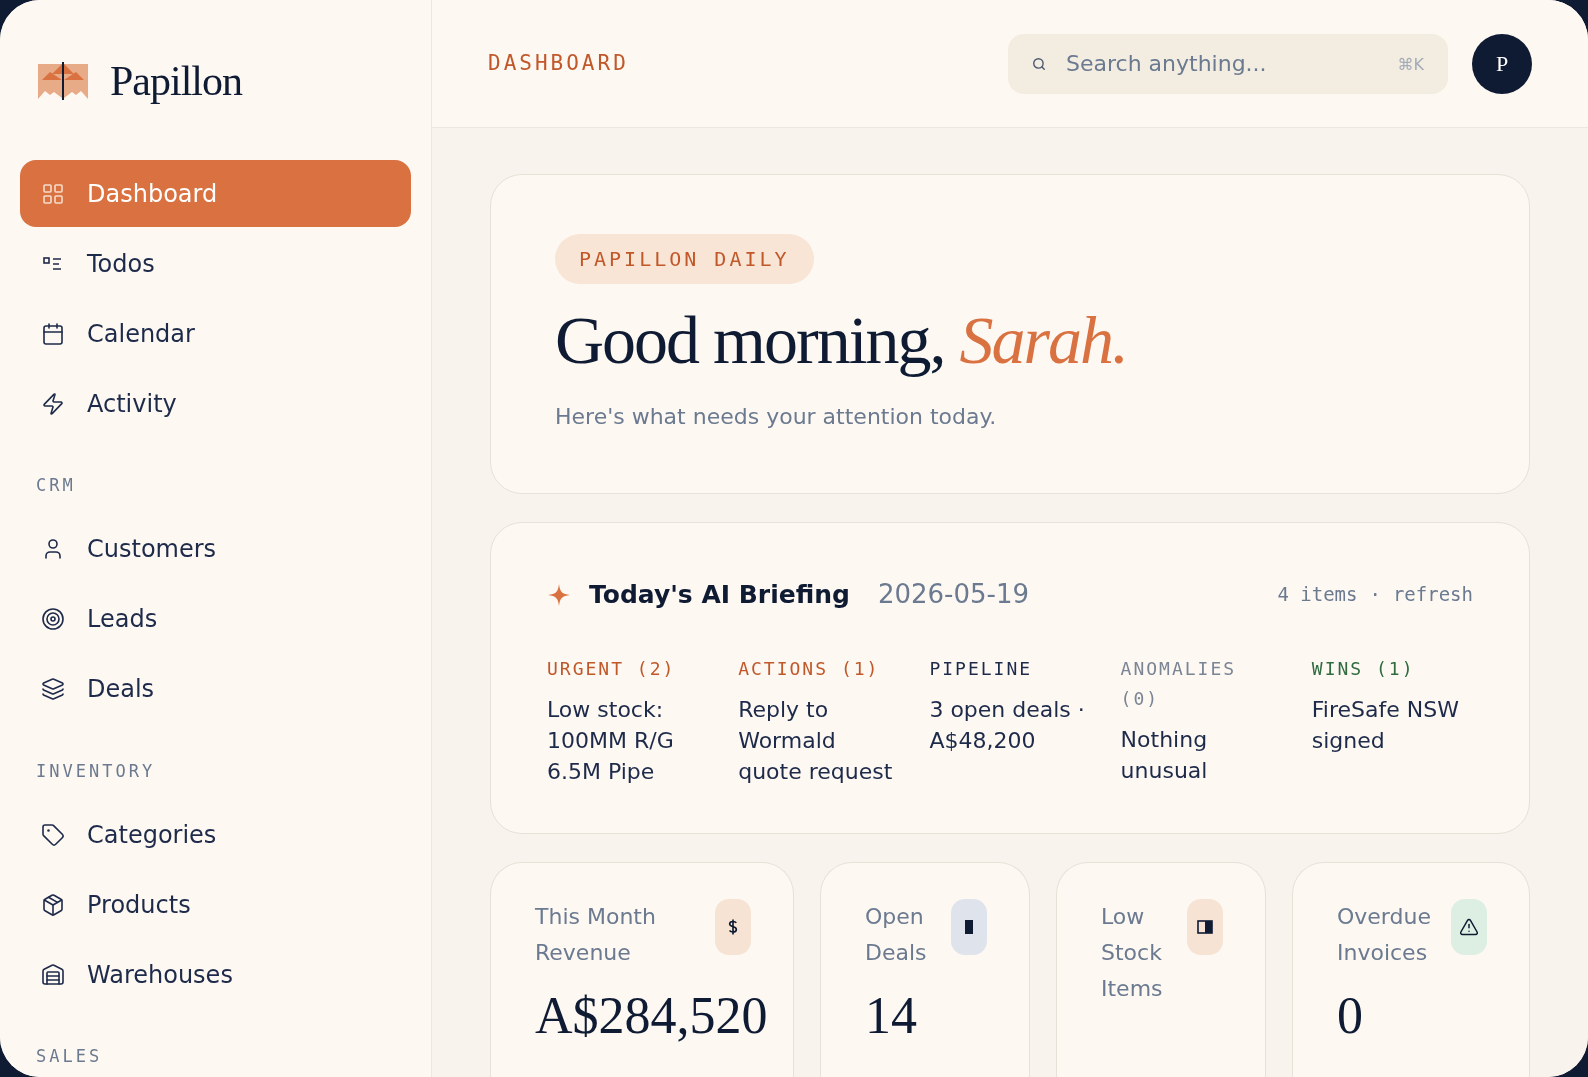  I want to click on stat-value: 14, so click(891, 1016).